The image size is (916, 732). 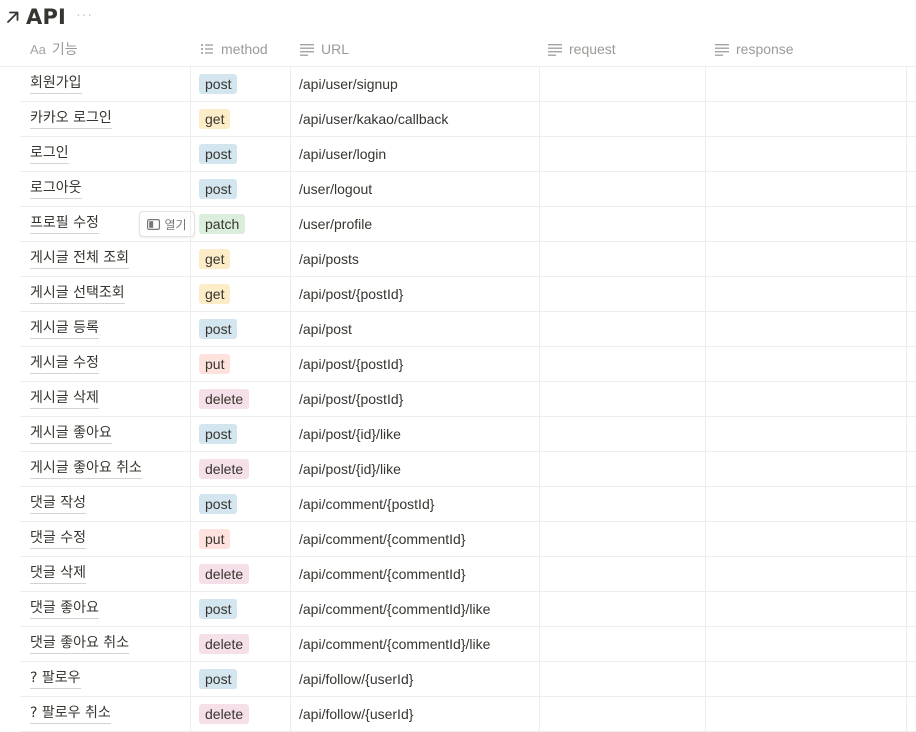 I want to click on table-row: 프로필 수정 열기 patch/user/profile, so click(x=468, y=224).